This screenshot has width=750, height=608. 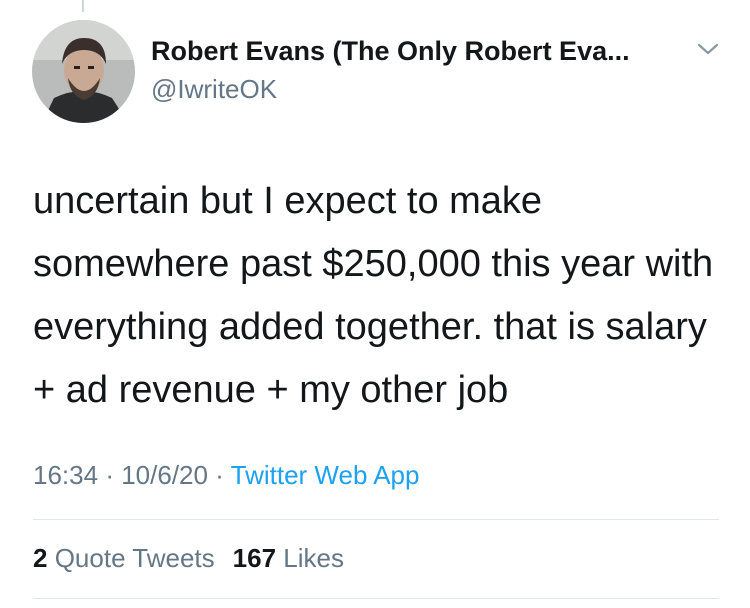 What do you see at coordinates (134, 558) in the screenshot?
I see `quote-tweets-label: Quote Tweets` at bounding box center [134, 558].